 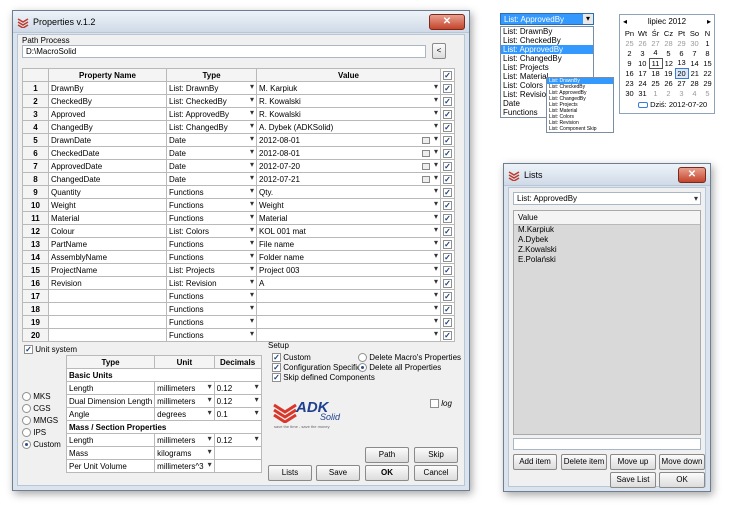 What do you see at coordinates (348, 257) in the screenshot?
I see `value-select: Folder name` at bounding box center [348, 257].